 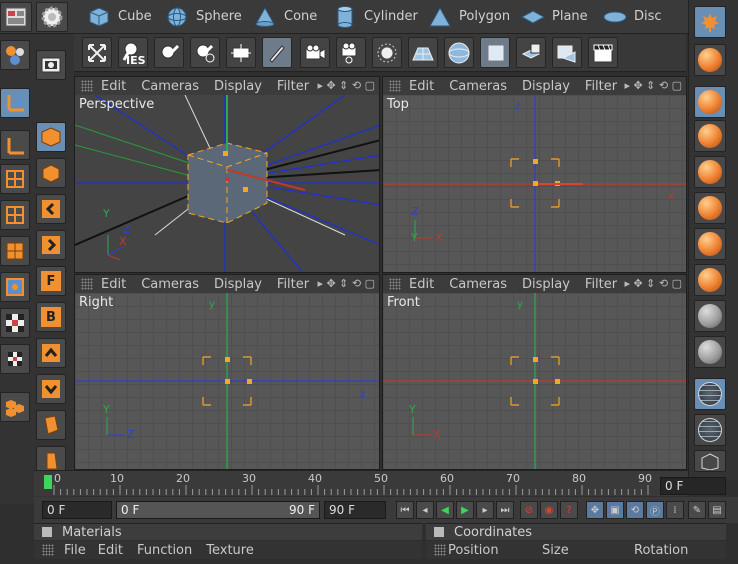 I want to click on axis-button, so click(x=15, y=145).